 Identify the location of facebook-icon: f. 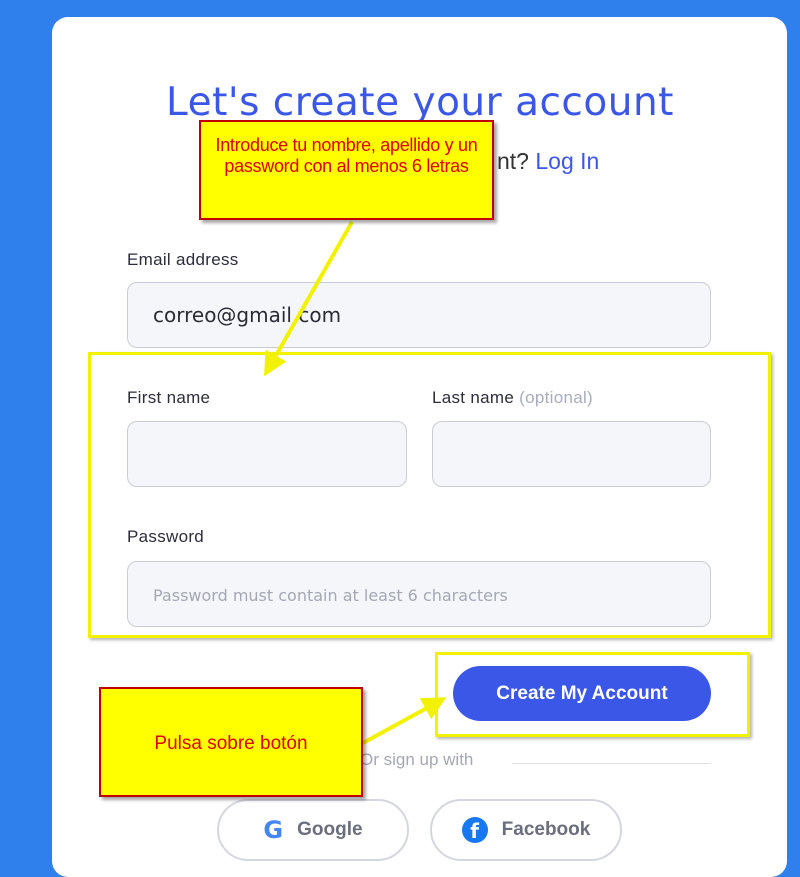
(474, 830).